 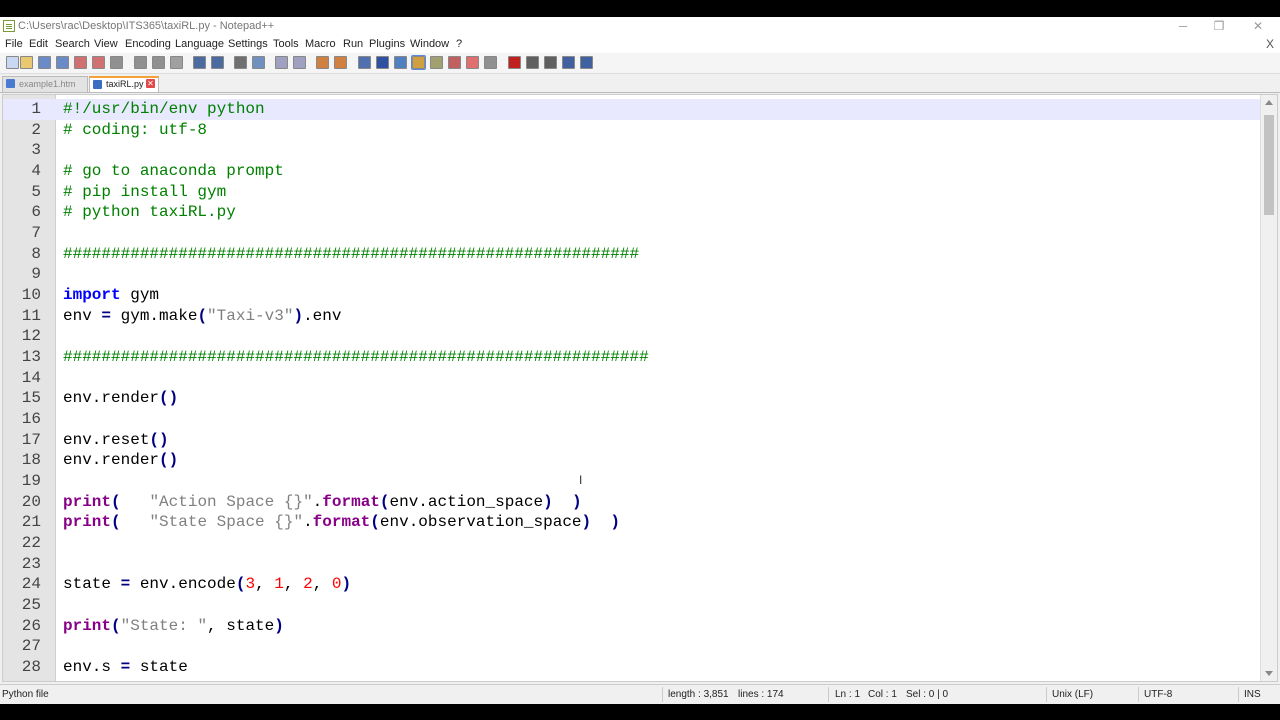 I want to click on tab-example1-htm: example1.htm, so click(x=45, y=84).